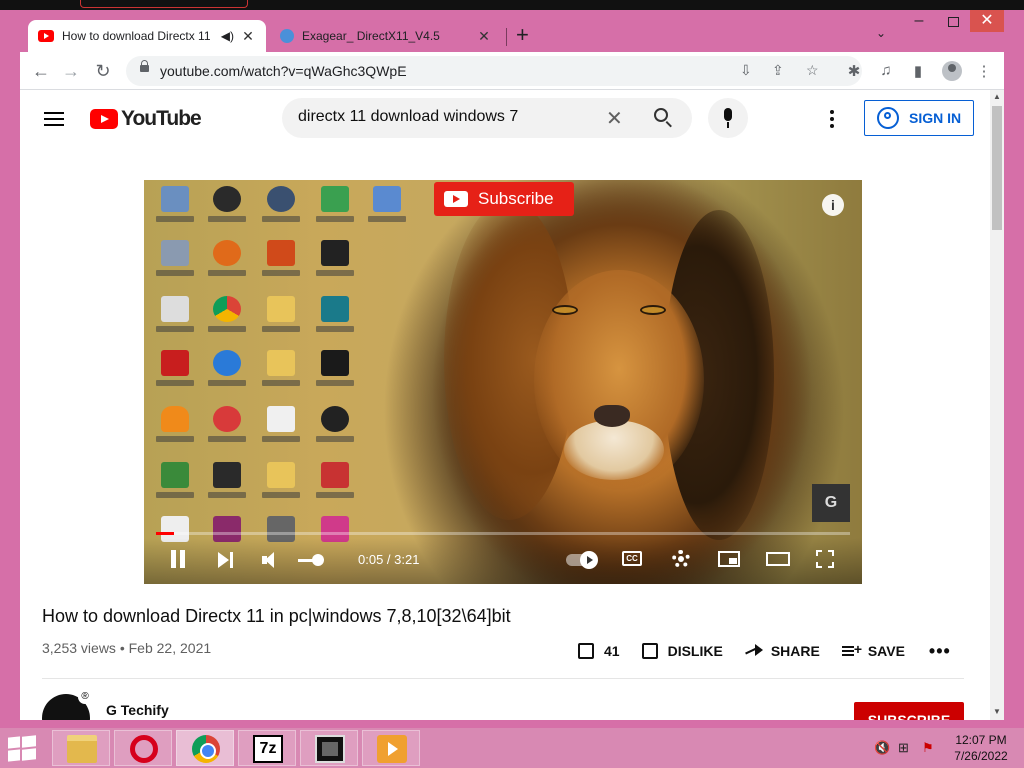 Image resolution: width=1024 pixels, height=768 pixels. Describe the element at coordinates (681, 559) in the screenshot. I see `settings-gear-icon` at that location.